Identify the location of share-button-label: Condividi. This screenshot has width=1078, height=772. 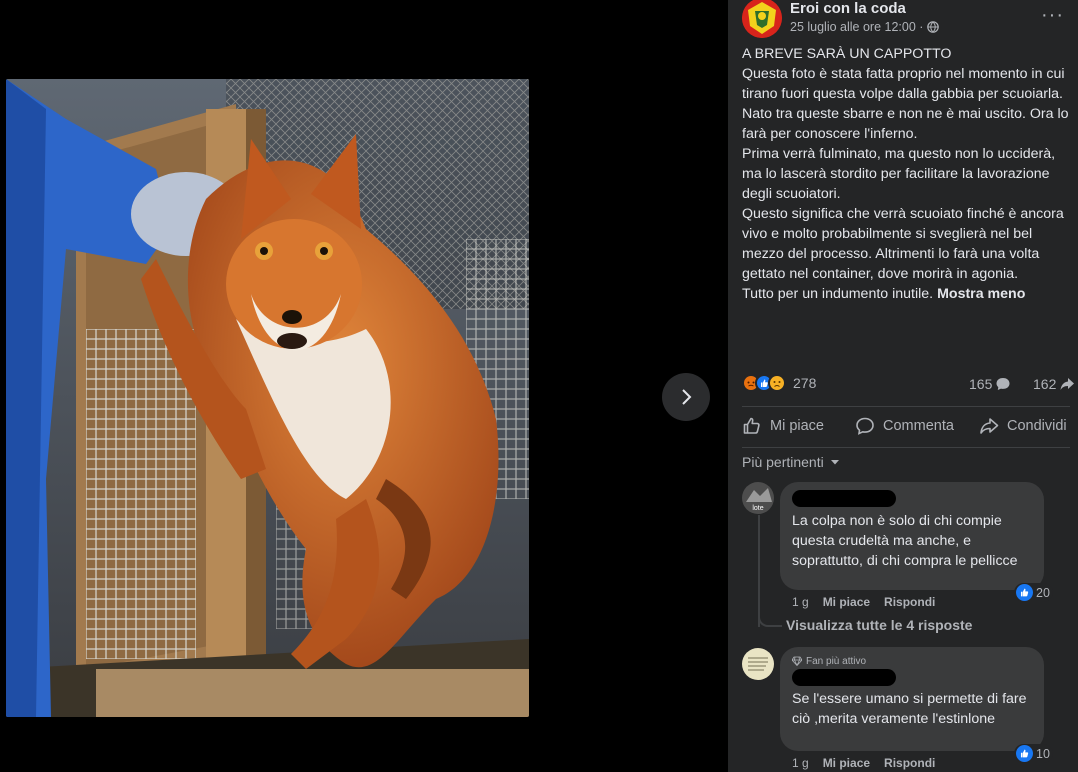
(1037, 426).